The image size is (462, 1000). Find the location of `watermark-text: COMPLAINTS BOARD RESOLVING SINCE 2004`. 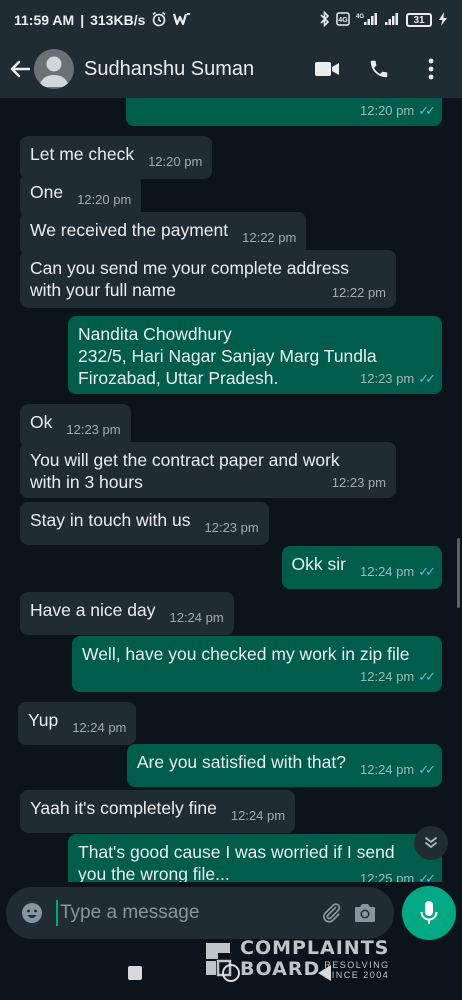

watermark-text: COMPLAINTS BOARD RESOLVING SINCE 2004 is located at coordinates (315, 958).